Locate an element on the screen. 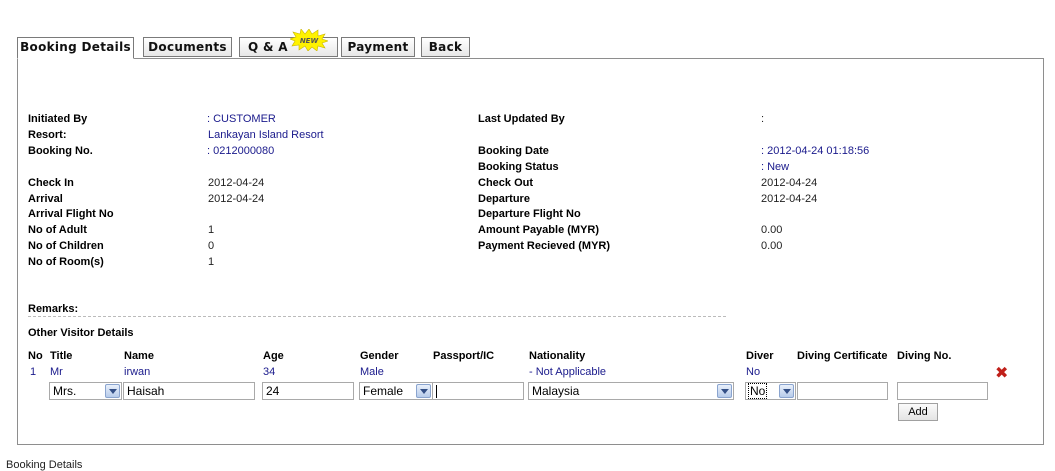 This screenshot has height=471, width=1055. children-label: No of Children is located at coordinates (66, 246).